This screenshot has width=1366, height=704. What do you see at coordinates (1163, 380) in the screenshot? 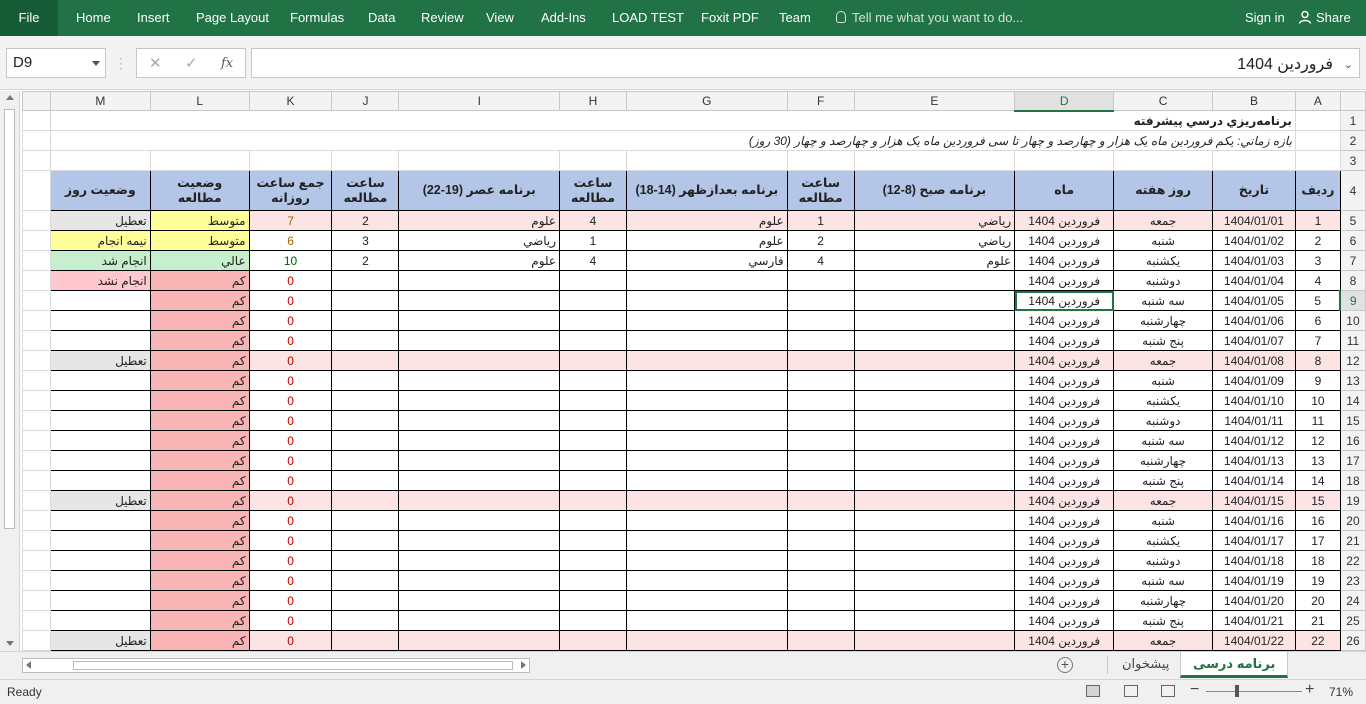
I see `rooz-cell: شنبه` at bounding box center [1163, 380].